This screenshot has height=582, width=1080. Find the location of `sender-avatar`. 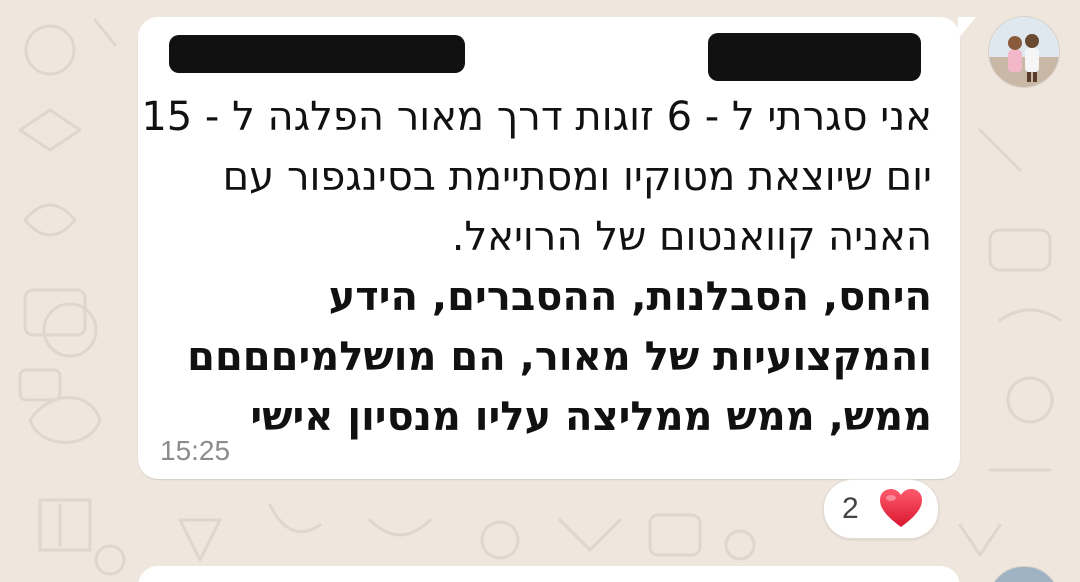

sender-avatar is located at coordinates (1024, 52).